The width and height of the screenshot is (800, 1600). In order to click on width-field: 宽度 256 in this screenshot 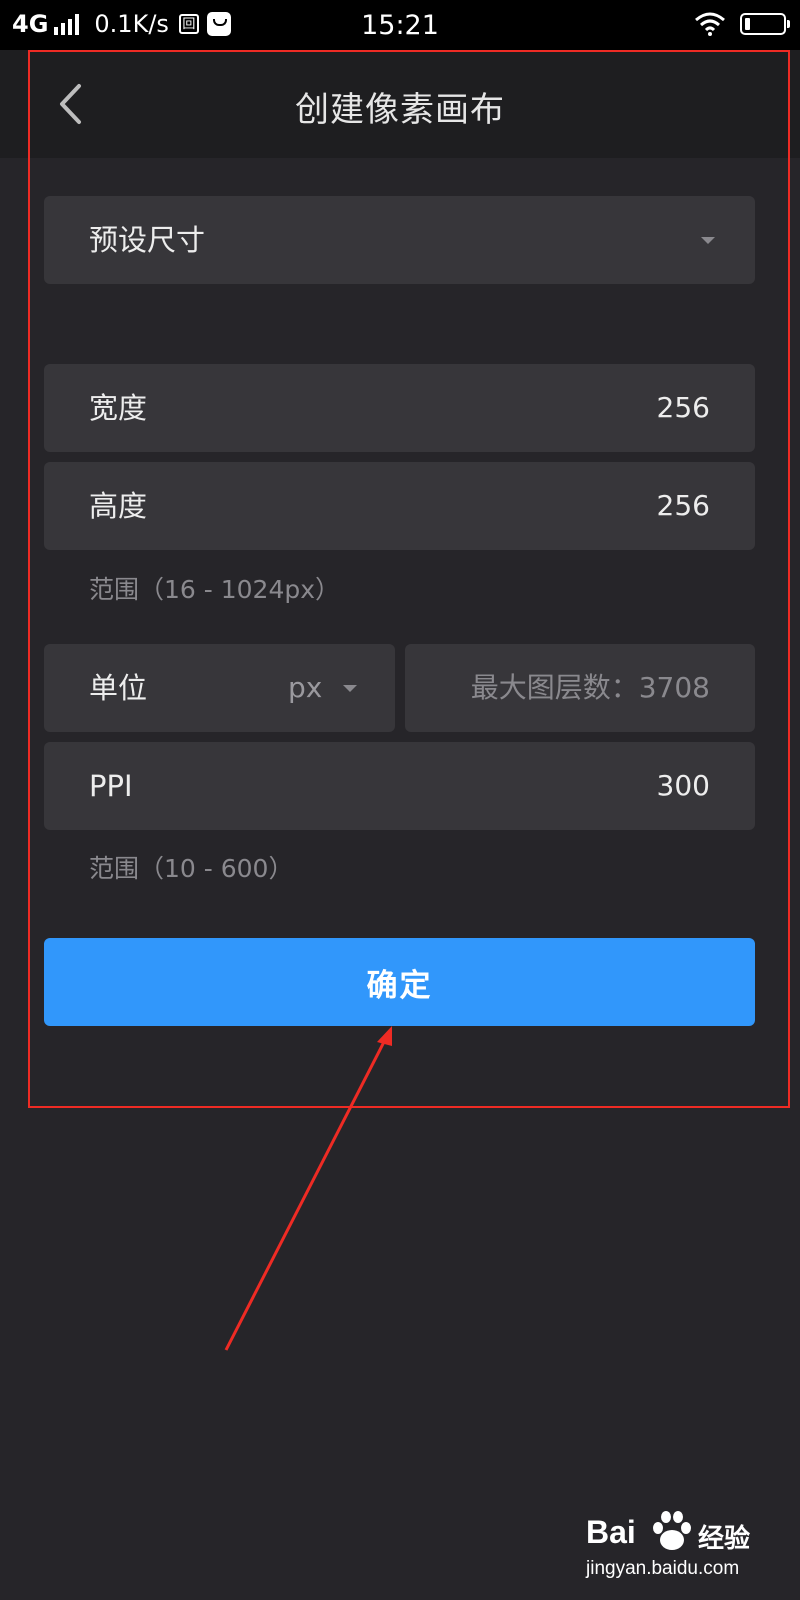, I will do `click(399, 408)`.